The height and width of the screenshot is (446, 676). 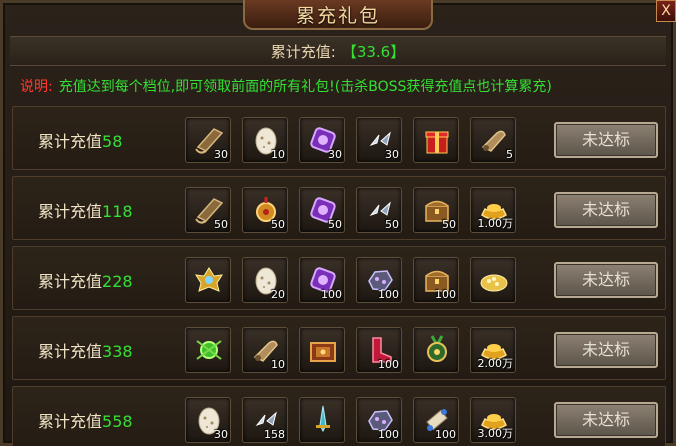 What do you see at coordinates (493, 140) in the screenshot?
I see `reward-item-slot: 5` at bounding box center [493, 140].